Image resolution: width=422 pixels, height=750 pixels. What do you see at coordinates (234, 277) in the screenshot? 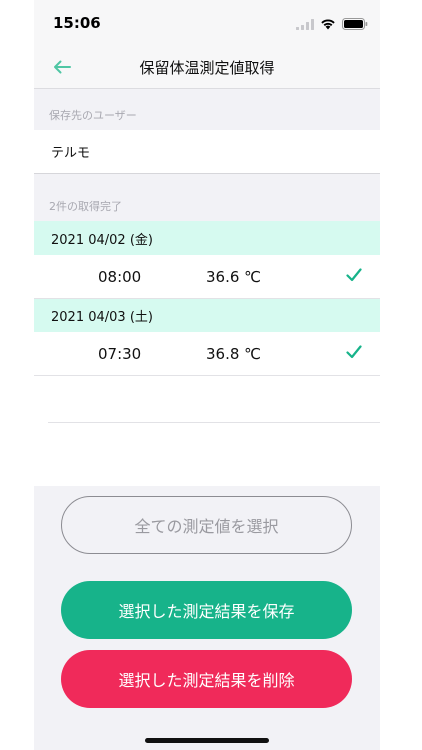
I see `measurement-temperature: 36.6 ℃` at bounding box center [234, 277].